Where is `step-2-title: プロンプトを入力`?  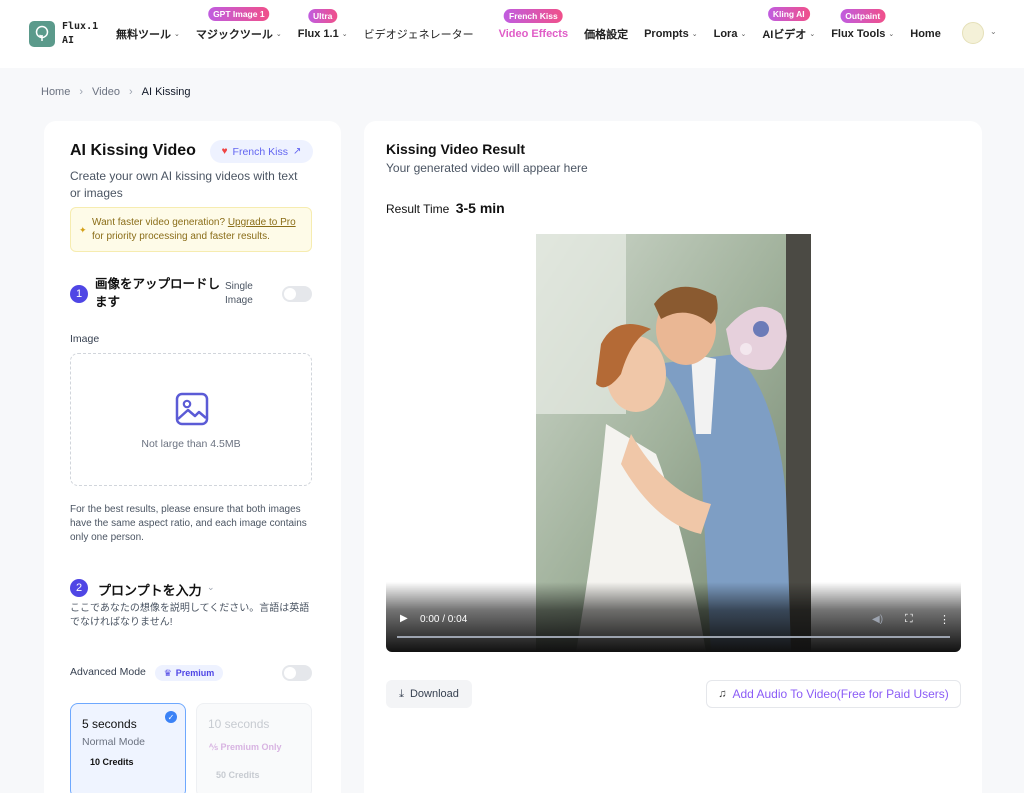 step-2-title: プロンプトを入力 is located at coordinates (150, 589).